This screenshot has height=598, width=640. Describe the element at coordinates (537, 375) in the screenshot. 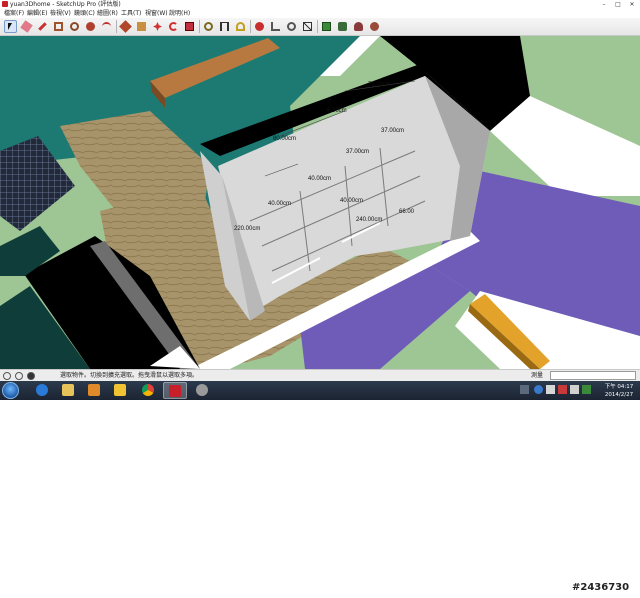

I see `measurements-label: 測量` at that location.